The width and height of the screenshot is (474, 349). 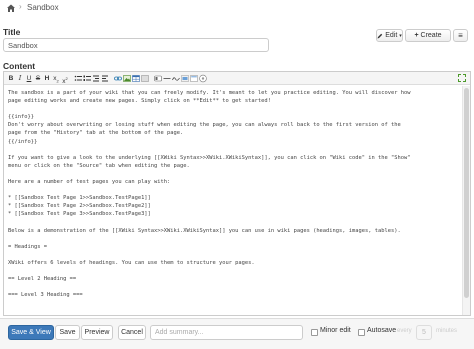 What do you see at coordinates (20, 78) in the screenshot?
I see `italic-button: I` at bounding box center [20, 78].